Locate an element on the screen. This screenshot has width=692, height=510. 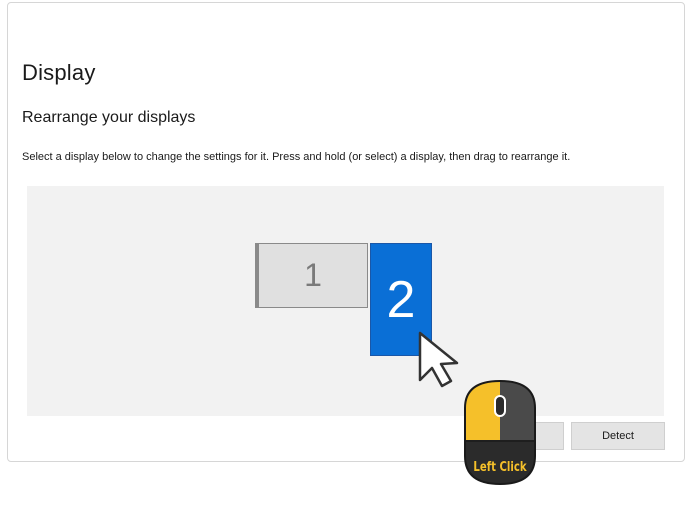
section-title: Rearrange your displays is located at coordinates (109, 117).